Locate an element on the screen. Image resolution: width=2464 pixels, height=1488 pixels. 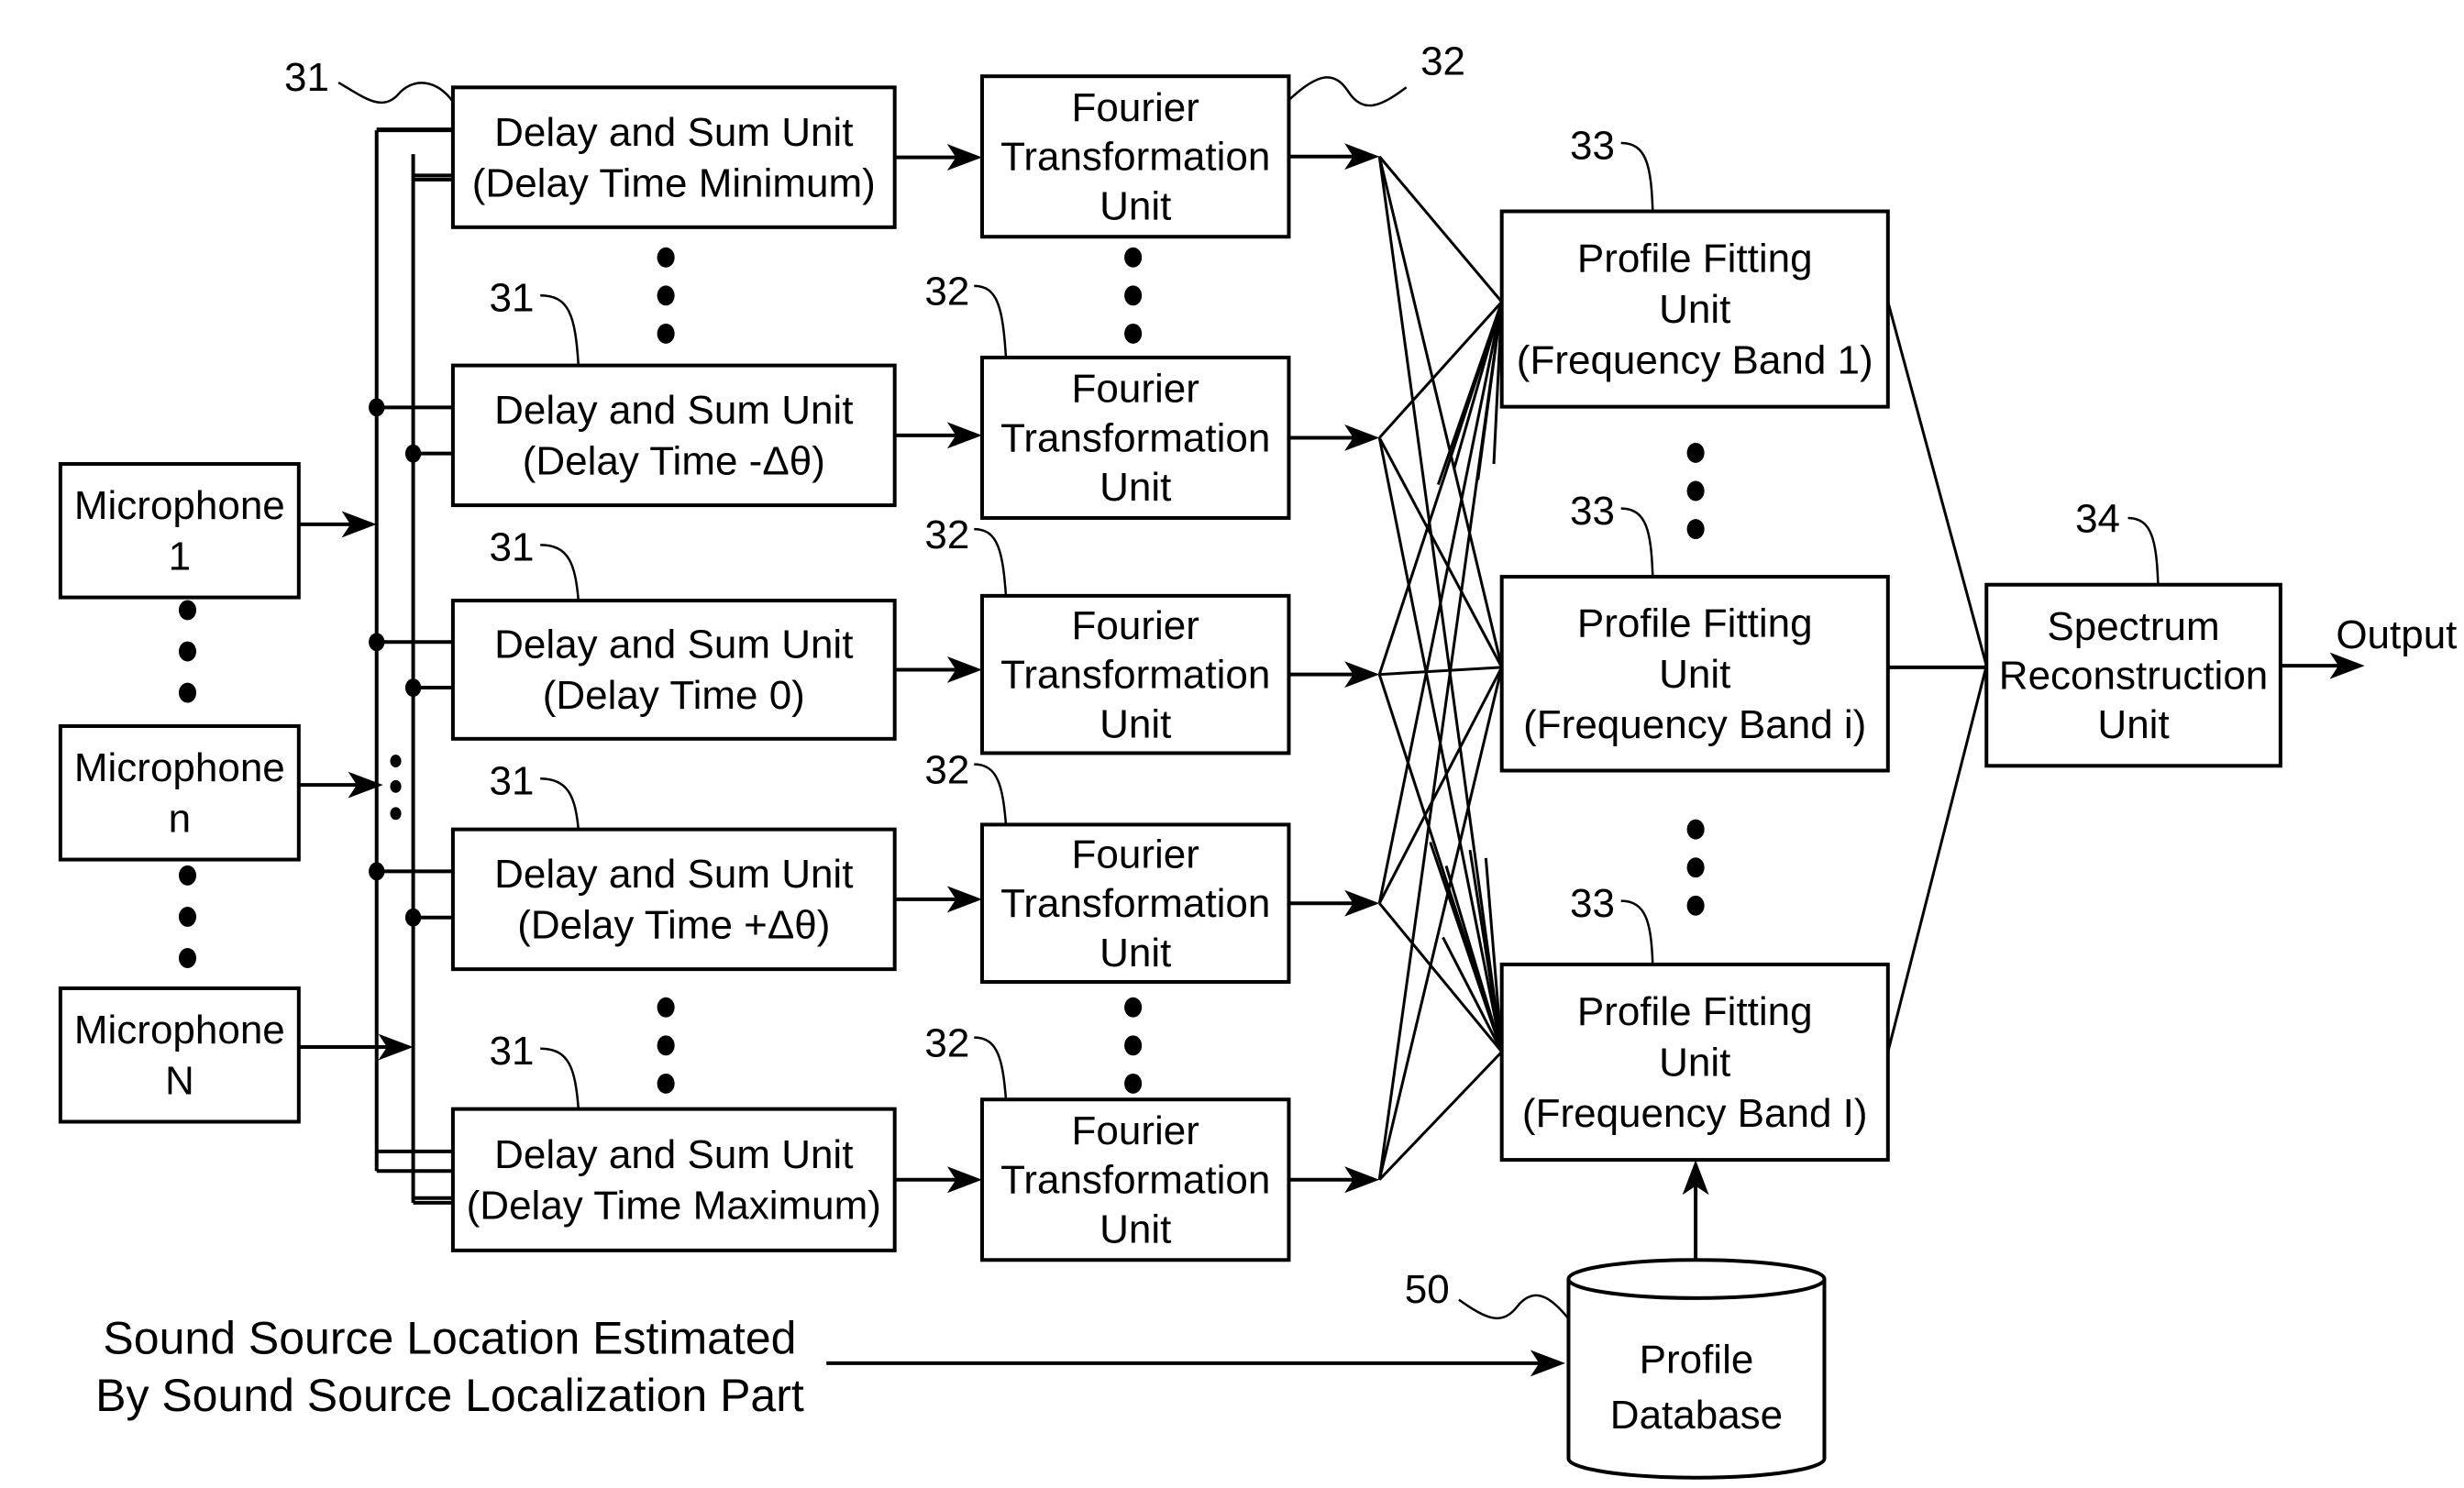
profile-fitting-unit-0: Profile Fitting Unit (Frequency Band 1) is located at coordinates (1694, 309).